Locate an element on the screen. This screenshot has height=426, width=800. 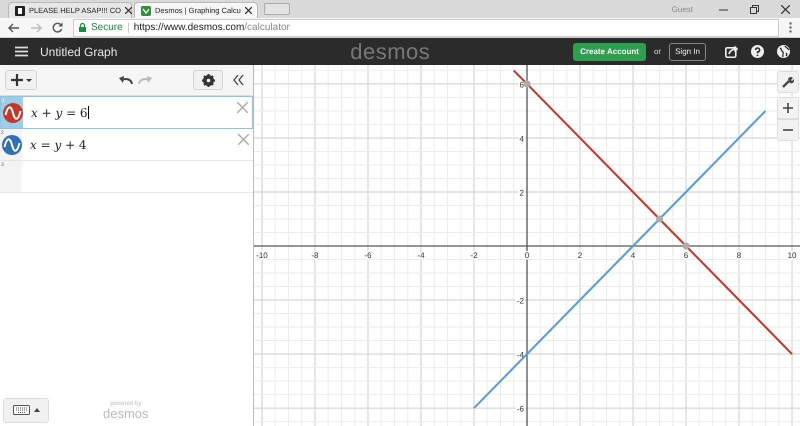
y-tick-label: 2 is located at coordinates (522, 193).